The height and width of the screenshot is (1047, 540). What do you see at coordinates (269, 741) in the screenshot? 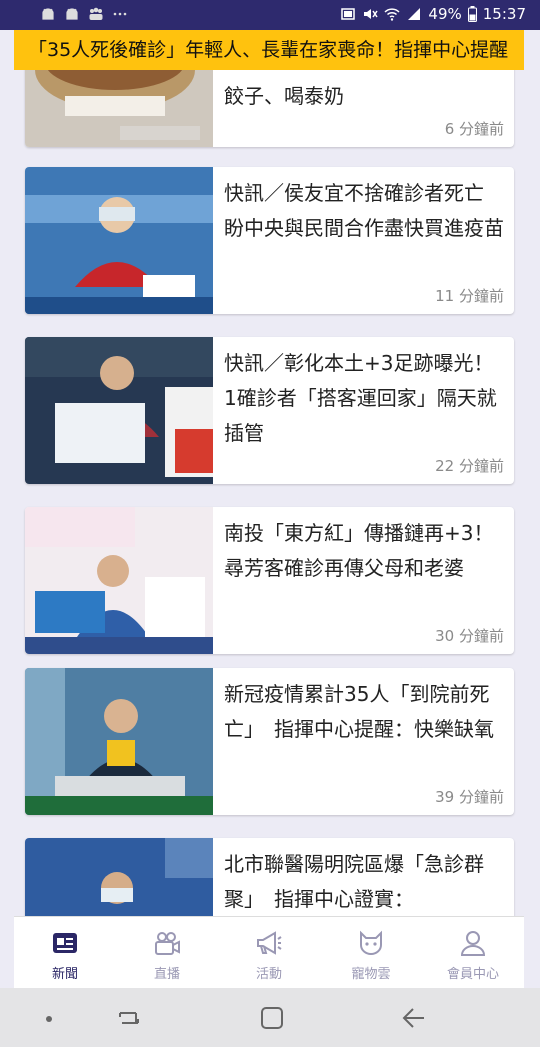
I see `news-card: 新冠疫情累計35人「到院前死亡」 指揮中心提醒：快樂缺氧 39 分鐘前` at bounding box center [269, 741].